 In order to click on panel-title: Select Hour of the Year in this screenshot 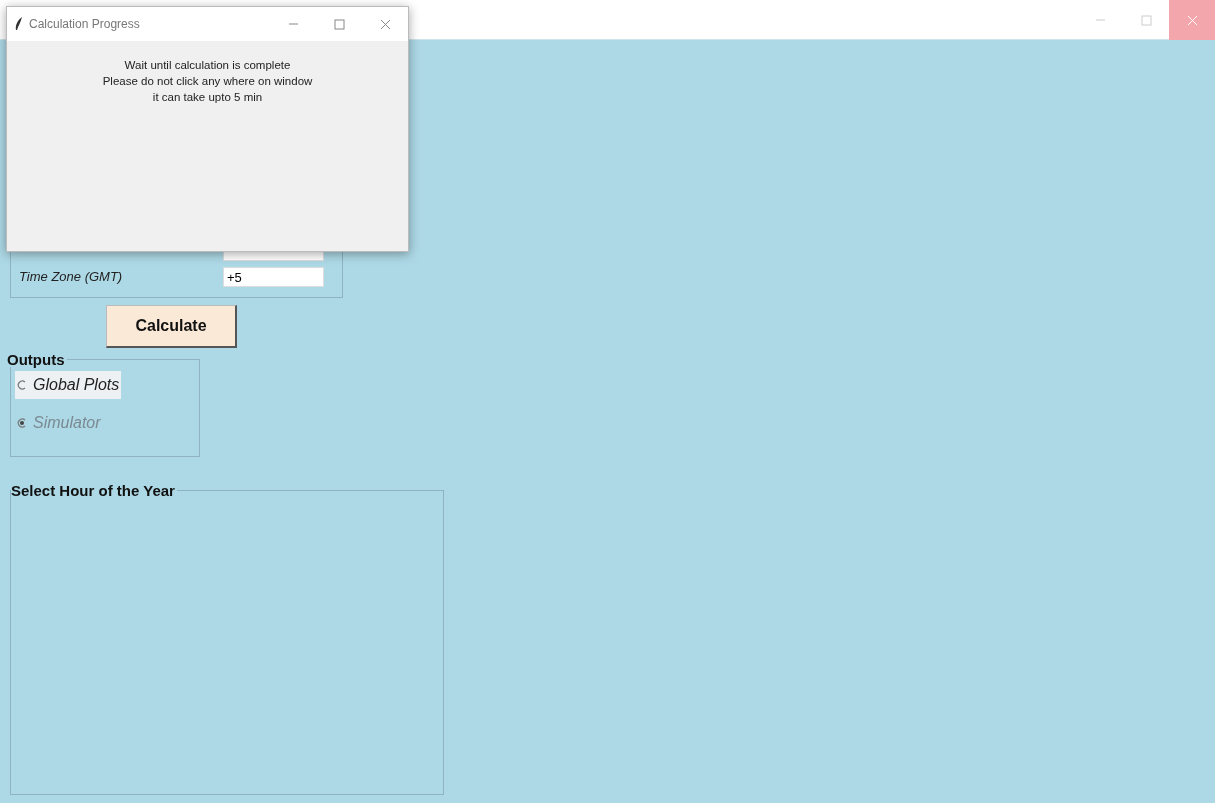, I will do `click(93, 490)`.